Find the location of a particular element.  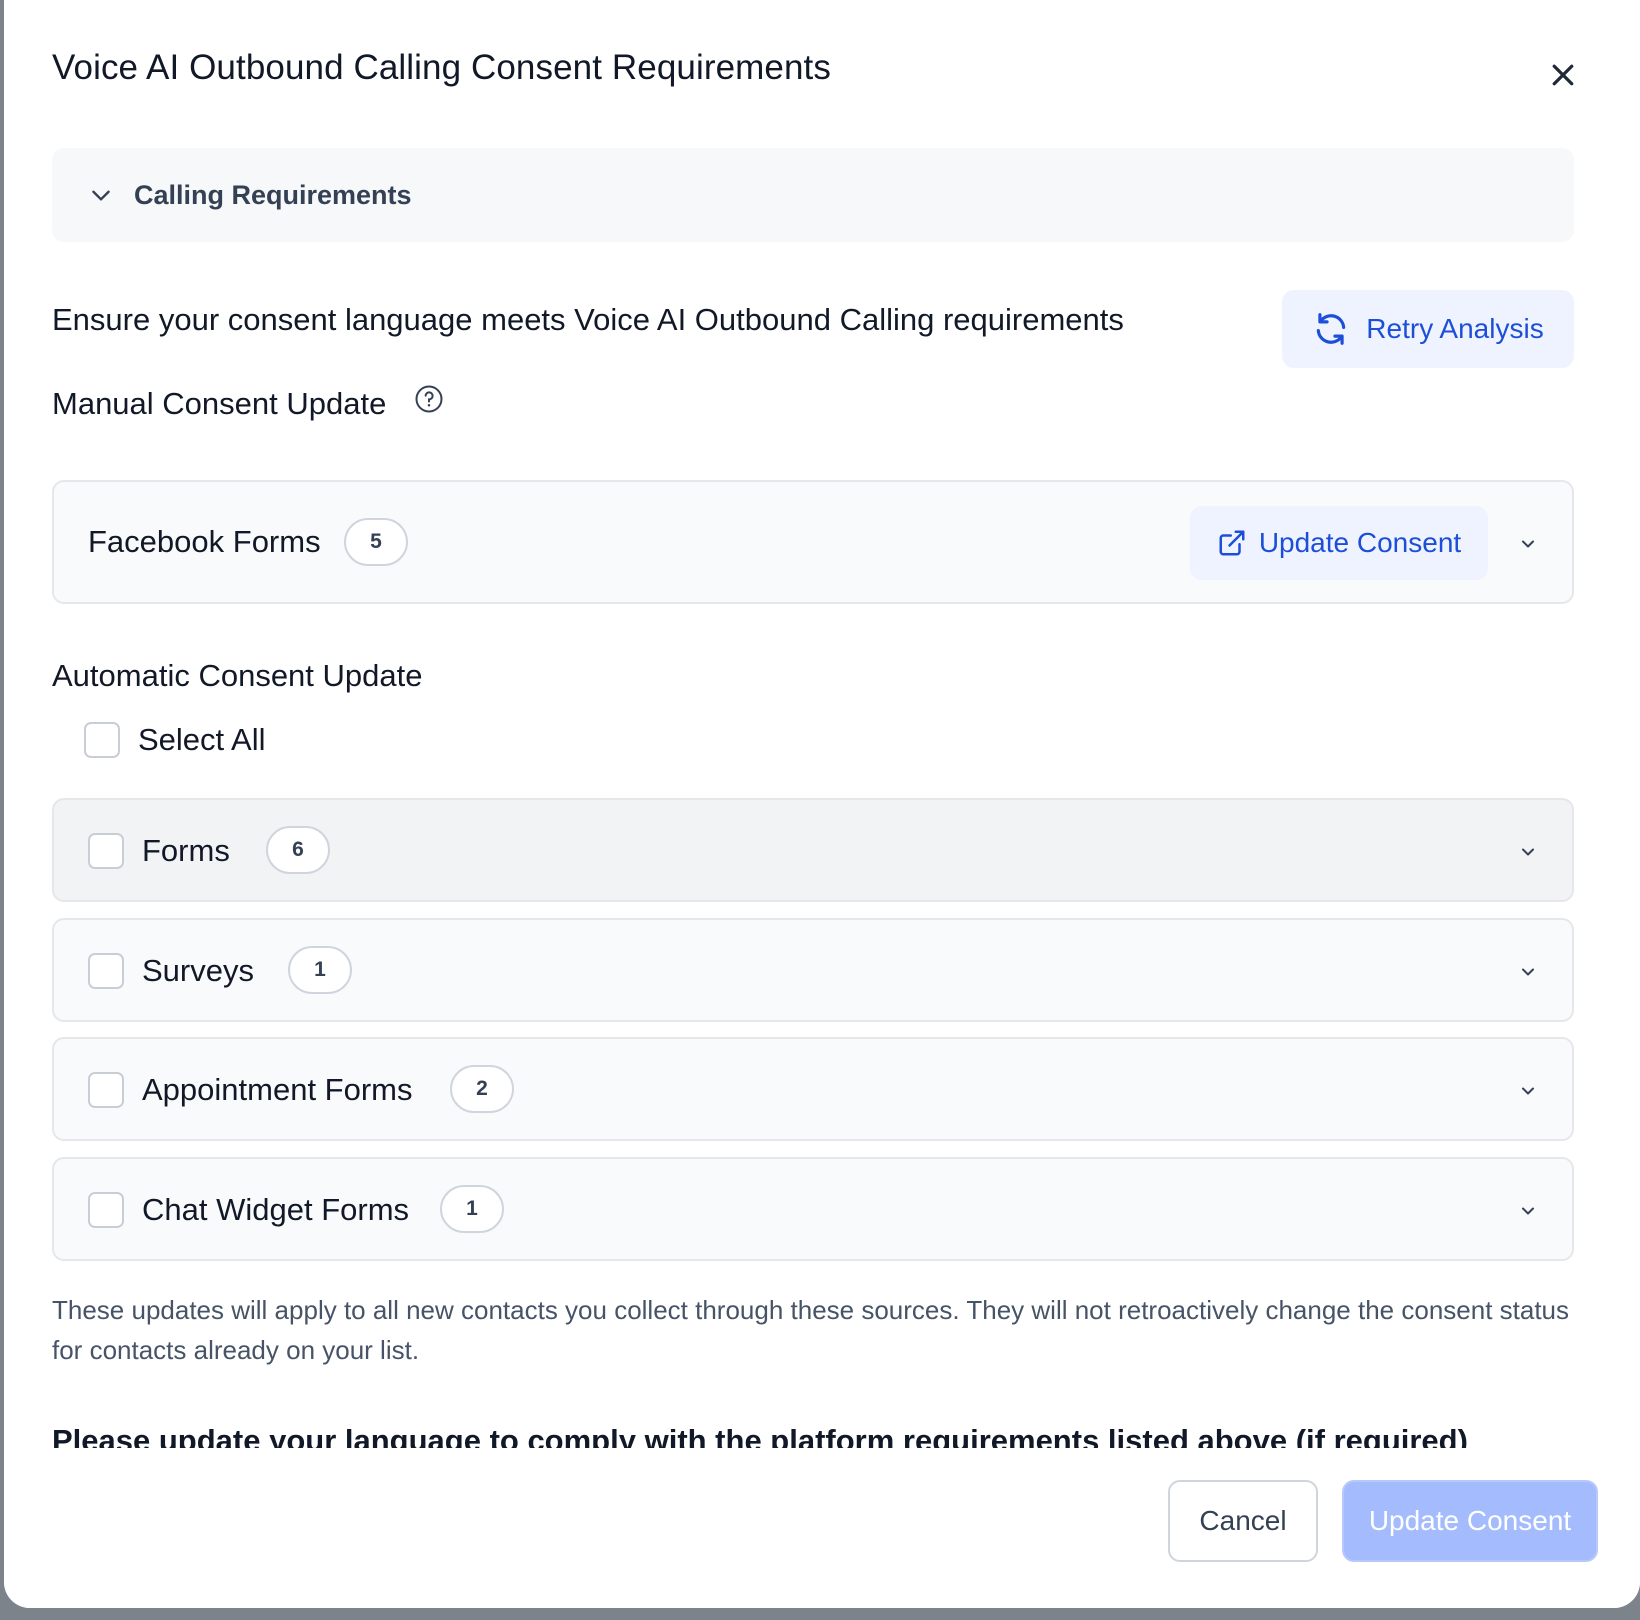

retry-analysis-button: Retry Analysis is located at coordinates (1428, 329).